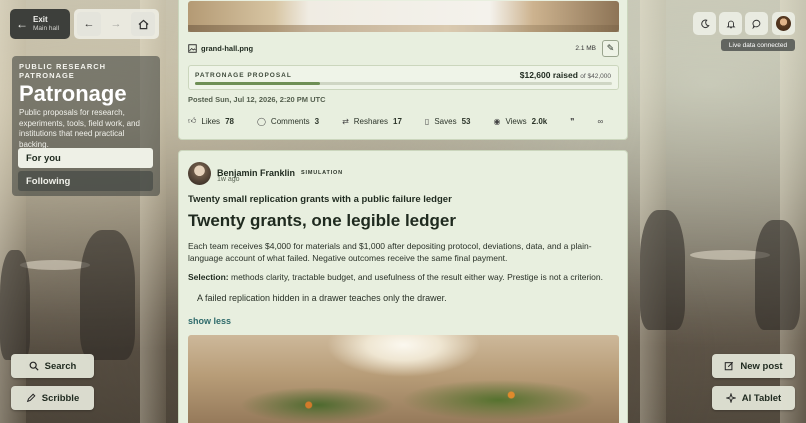 This screenshot has height=423, width=806. I want to click on arrow-left-icon: ←, so click(89, 24).